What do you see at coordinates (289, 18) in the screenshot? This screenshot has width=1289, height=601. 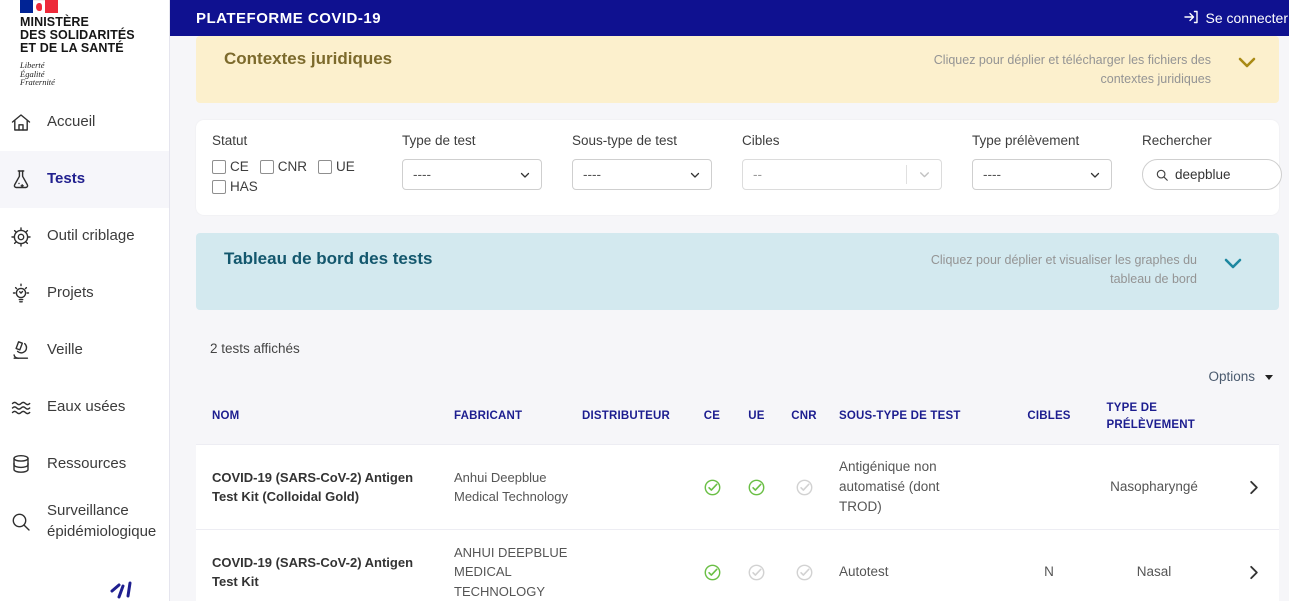 I see `app-title: PLATEFORME COVID-19` at bounding box center [289, 18].